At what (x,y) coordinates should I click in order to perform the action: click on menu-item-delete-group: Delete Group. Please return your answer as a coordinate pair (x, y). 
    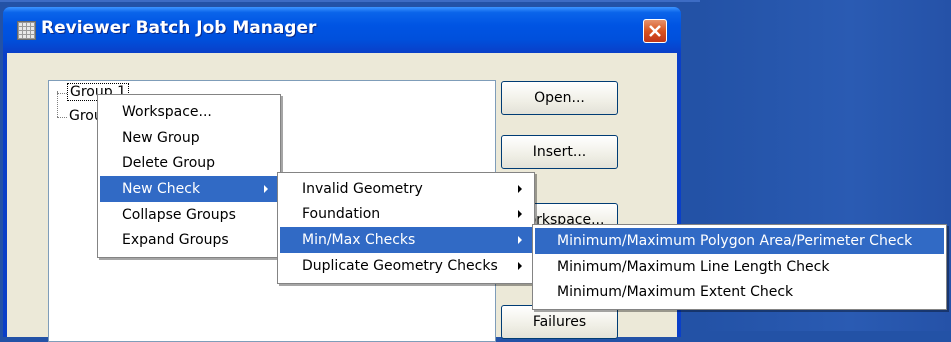
    Looking at the image, I should click on (189, 163).